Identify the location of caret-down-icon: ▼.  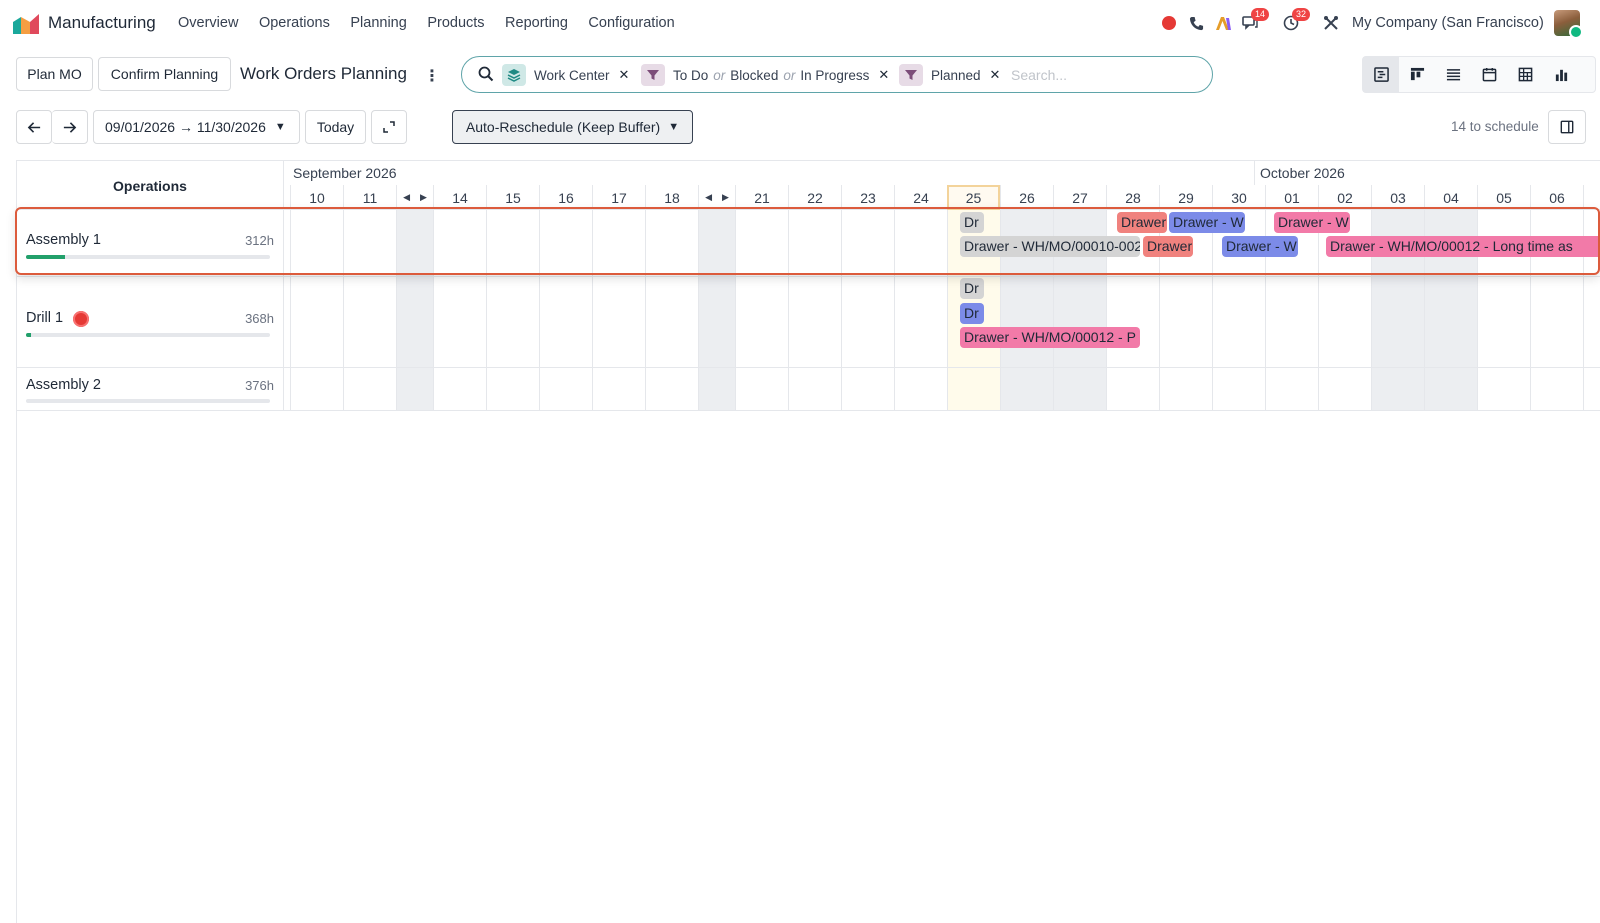
(674, 127).